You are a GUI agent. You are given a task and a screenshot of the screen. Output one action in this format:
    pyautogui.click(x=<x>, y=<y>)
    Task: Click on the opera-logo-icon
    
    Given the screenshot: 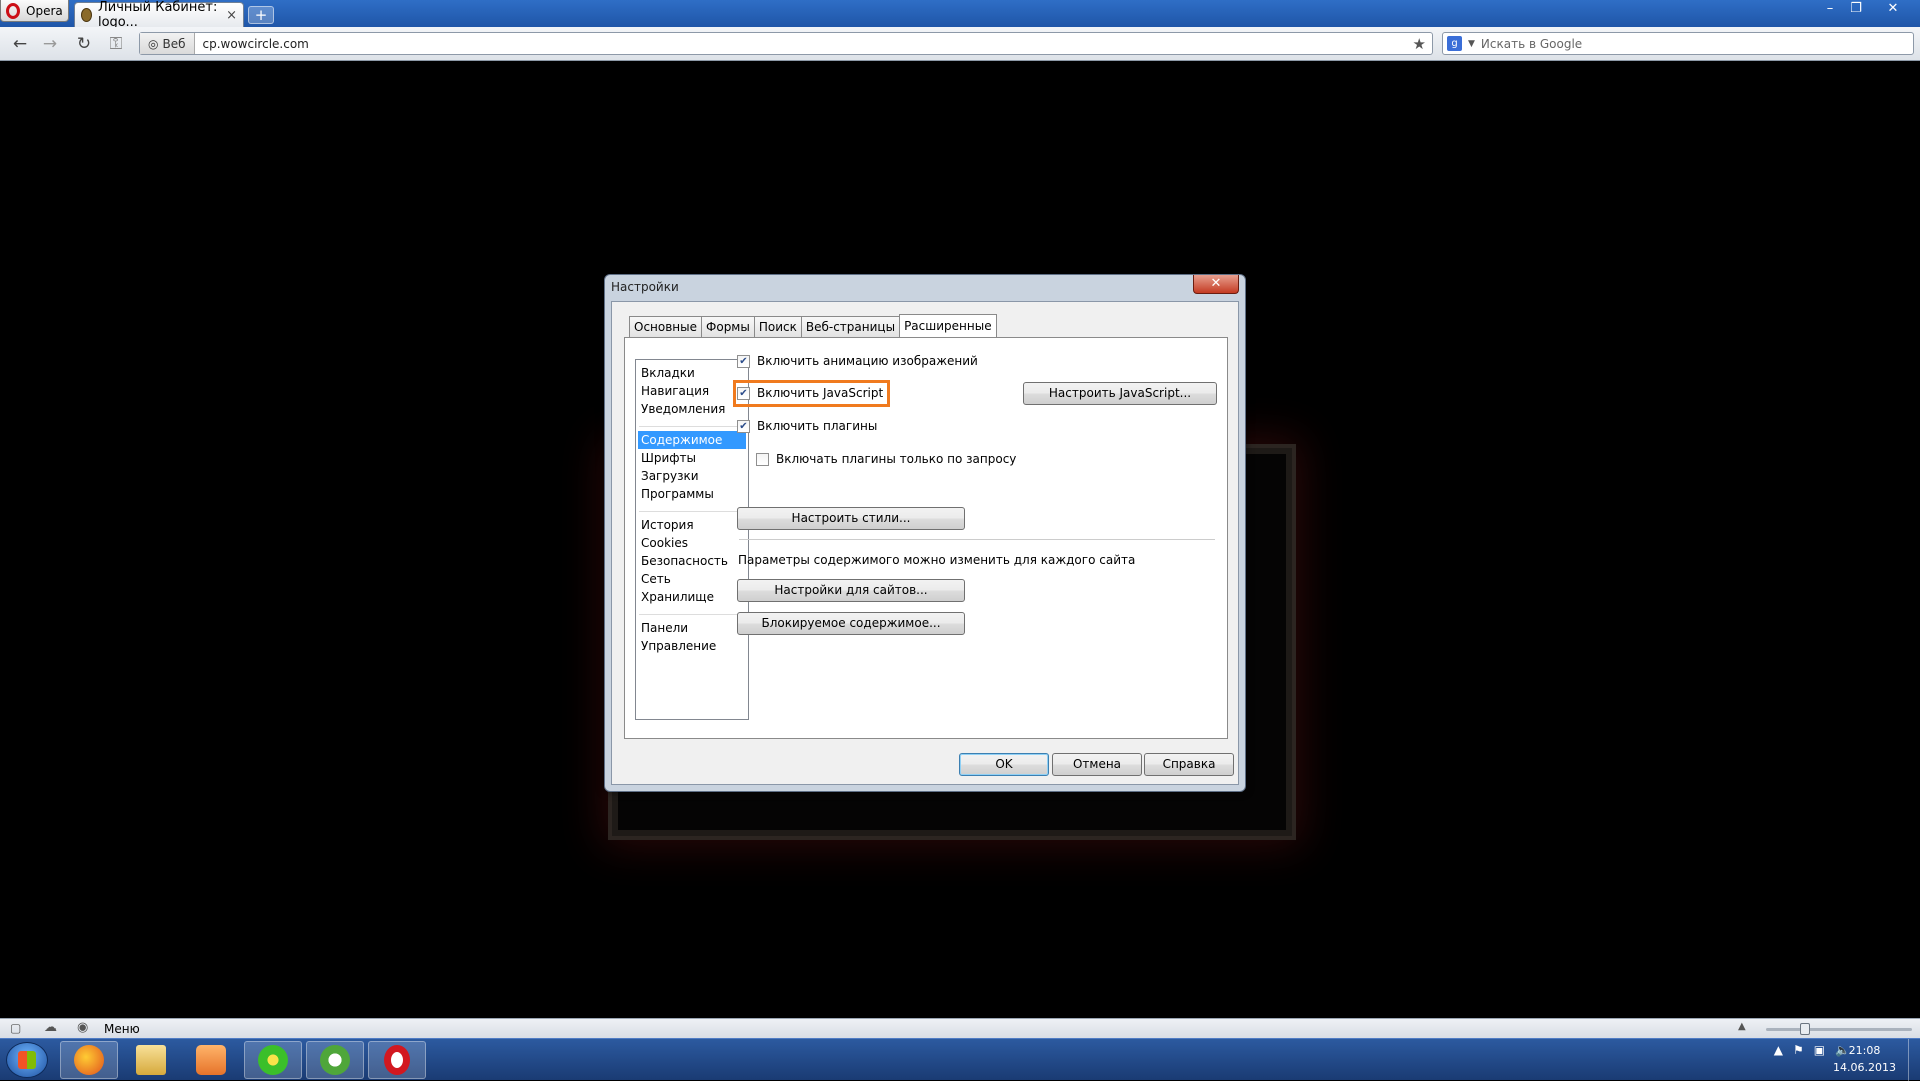 What is the action you would take?
    pyautogui.click(x=13, y=10)
    